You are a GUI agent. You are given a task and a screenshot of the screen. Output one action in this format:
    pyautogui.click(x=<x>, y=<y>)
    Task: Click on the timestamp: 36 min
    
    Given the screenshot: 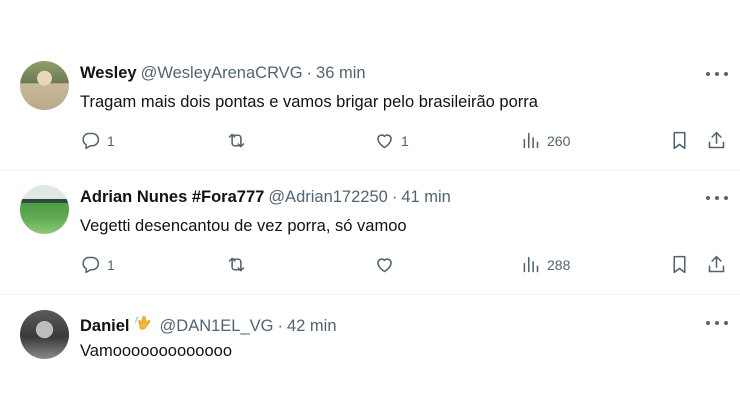 What is the action you would take?
    pyautogui.click(x=341, y=73)
    